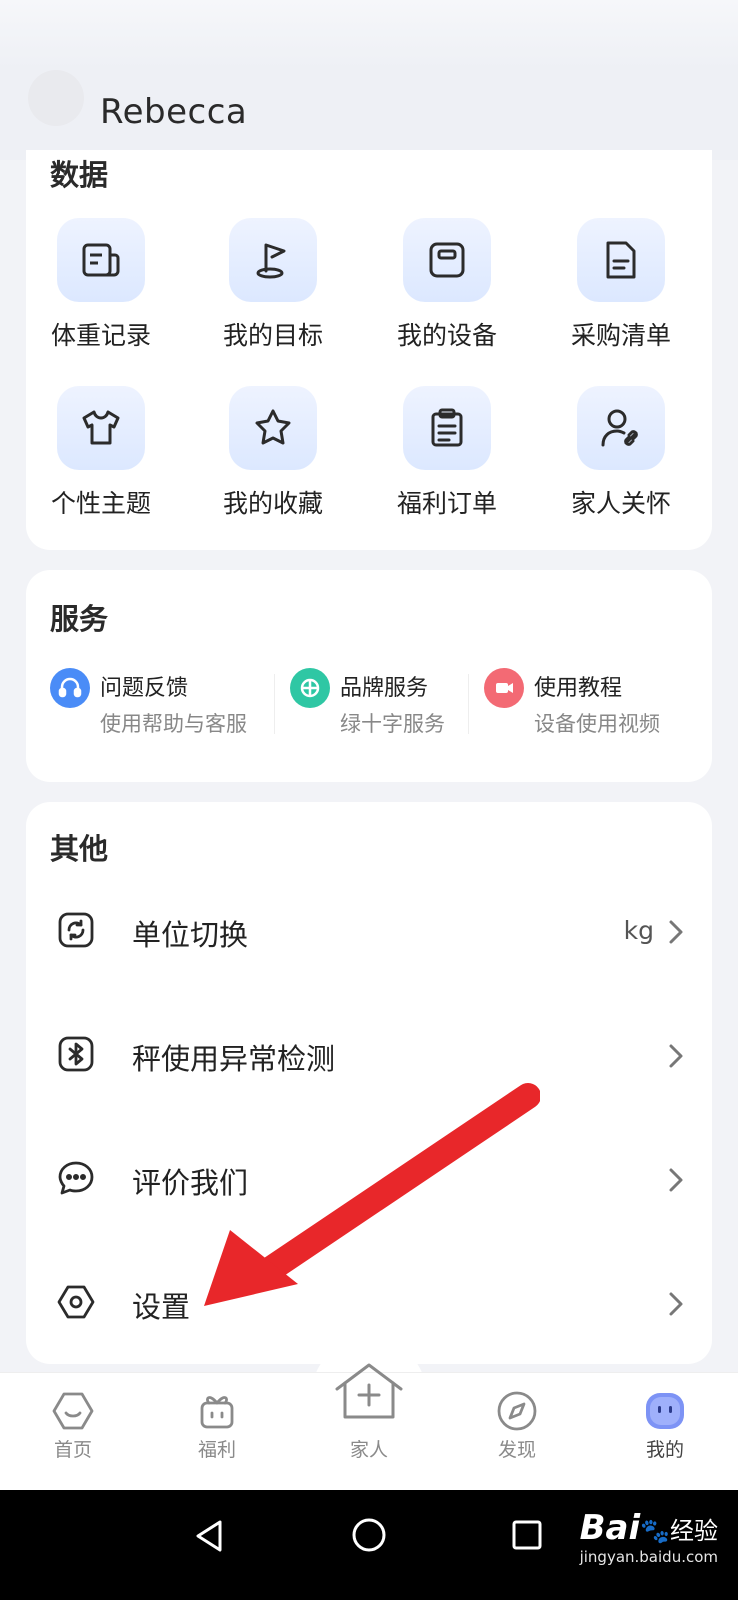 Image resolution: width=738 pixels, height=1600 pixels. What do you see at coordinates (190, 935) in the screenshot?
I see `row-label: 单位切换` at bounding box center [190, 935].